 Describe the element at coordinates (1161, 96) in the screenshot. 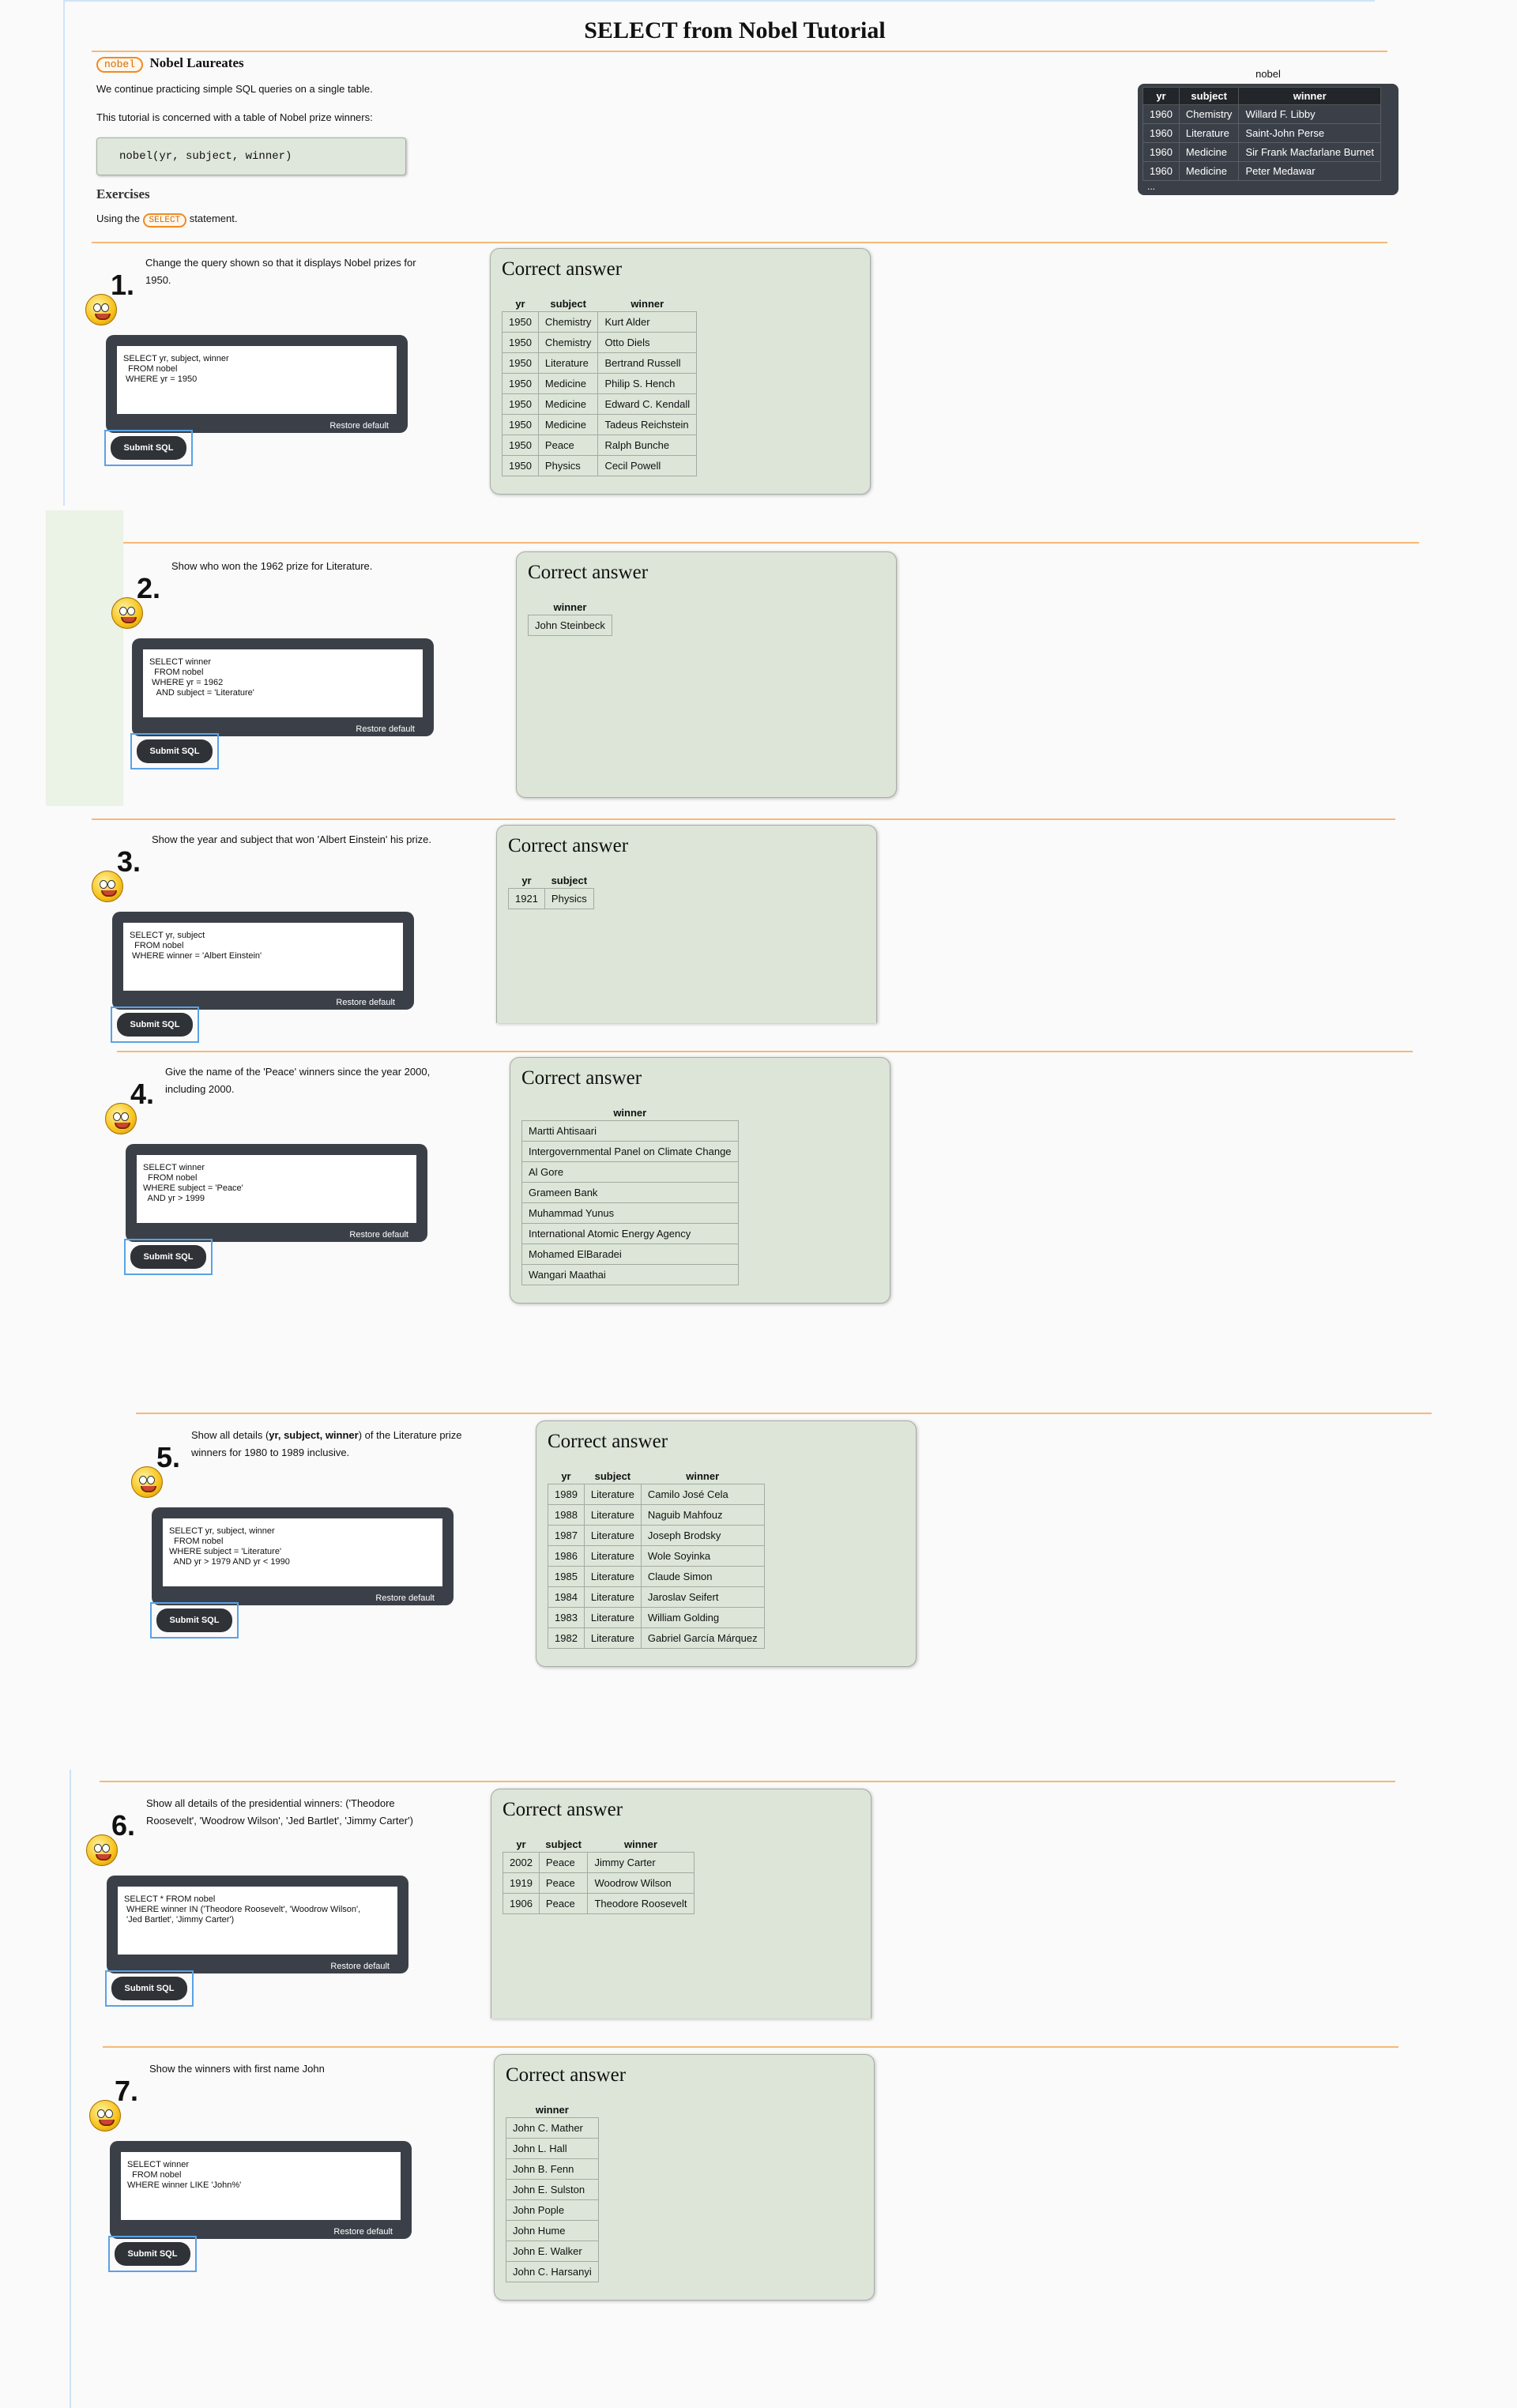

I see `preview-column-header: yr` at that location.